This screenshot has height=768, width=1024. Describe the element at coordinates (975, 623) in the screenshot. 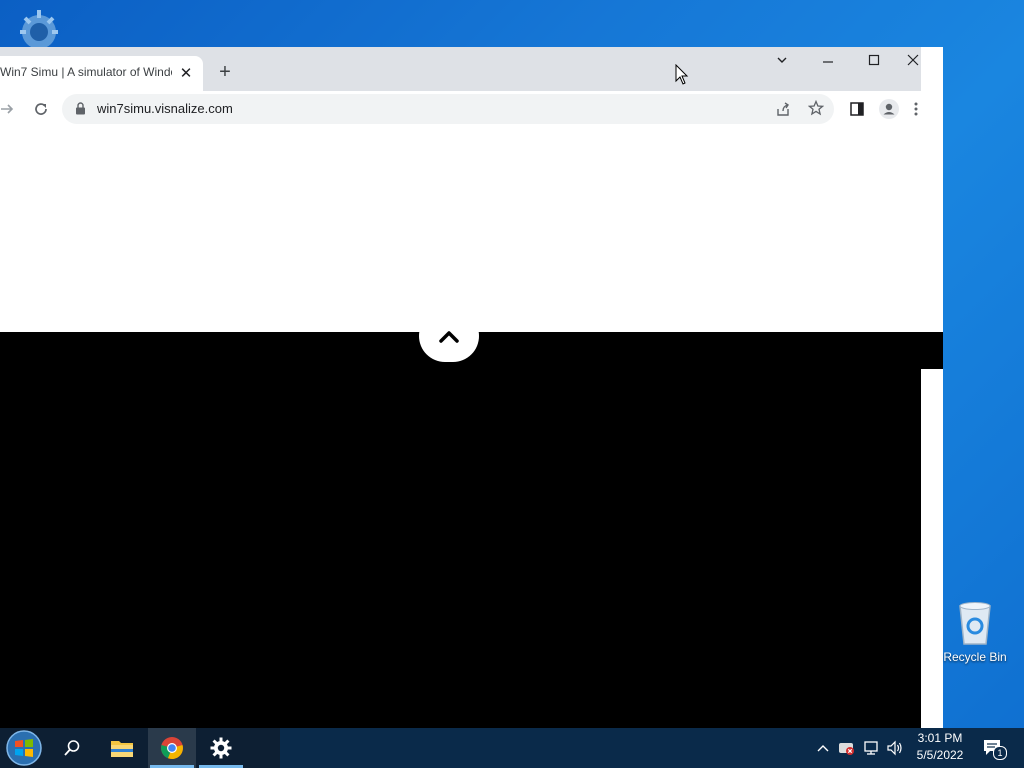

I see `recycle-bin-icon` at that location.